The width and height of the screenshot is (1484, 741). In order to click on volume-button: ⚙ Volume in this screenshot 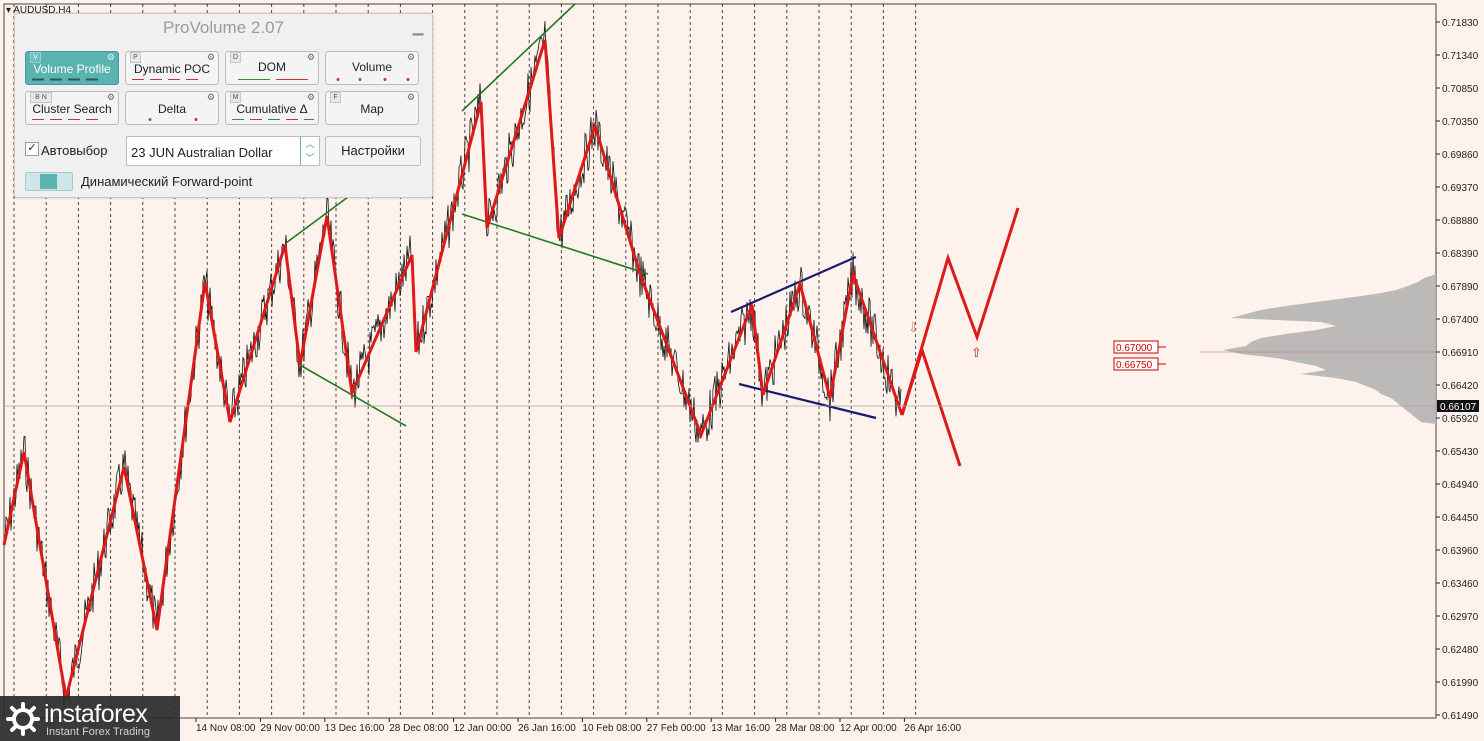, I will do `click(372, 68)`.